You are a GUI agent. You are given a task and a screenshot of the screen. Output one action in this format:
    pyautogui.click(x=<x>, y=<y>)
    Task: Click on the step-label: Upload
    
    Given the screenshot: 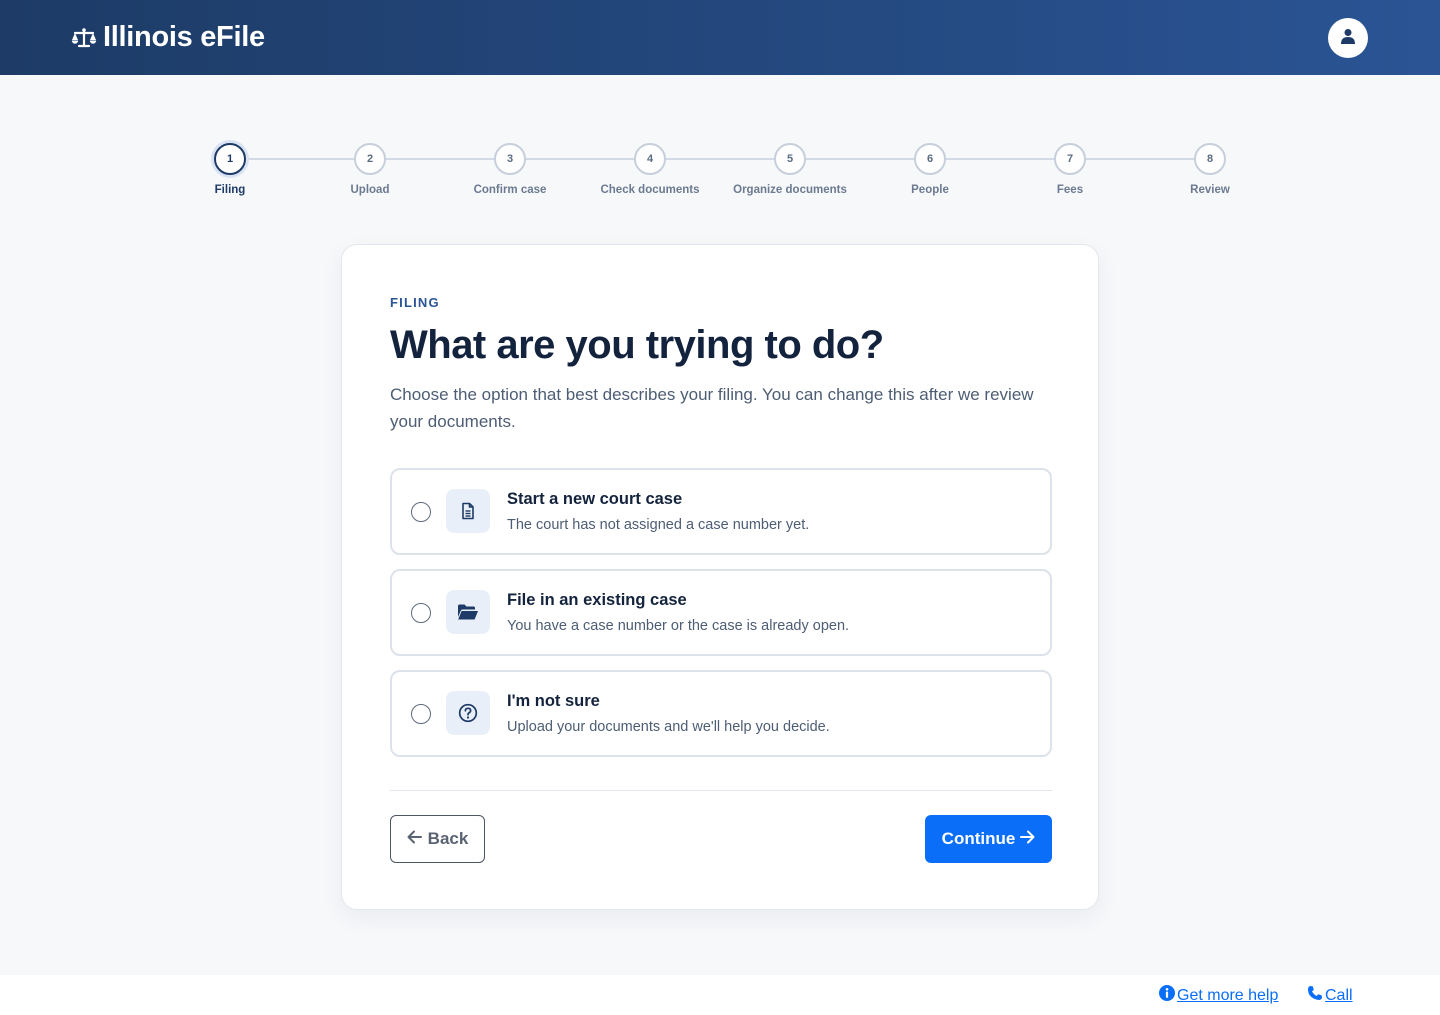 What is the action you would take?
    pyautogui.click(x=370, y=190)
    